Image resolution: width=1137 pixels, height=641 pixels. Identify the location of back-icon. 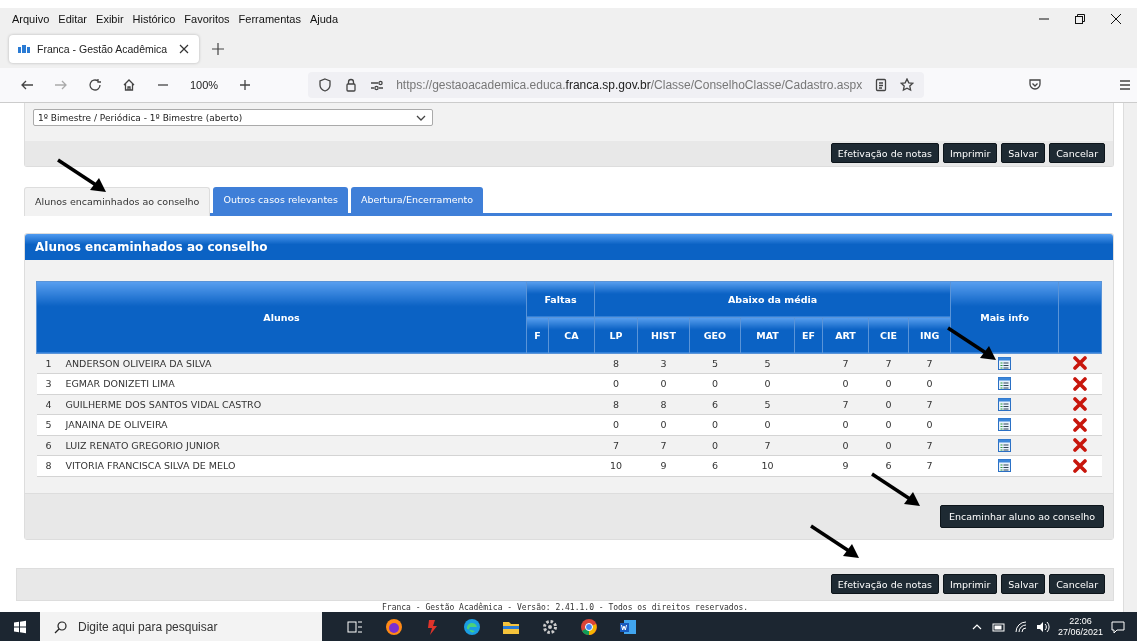
(27, 85).